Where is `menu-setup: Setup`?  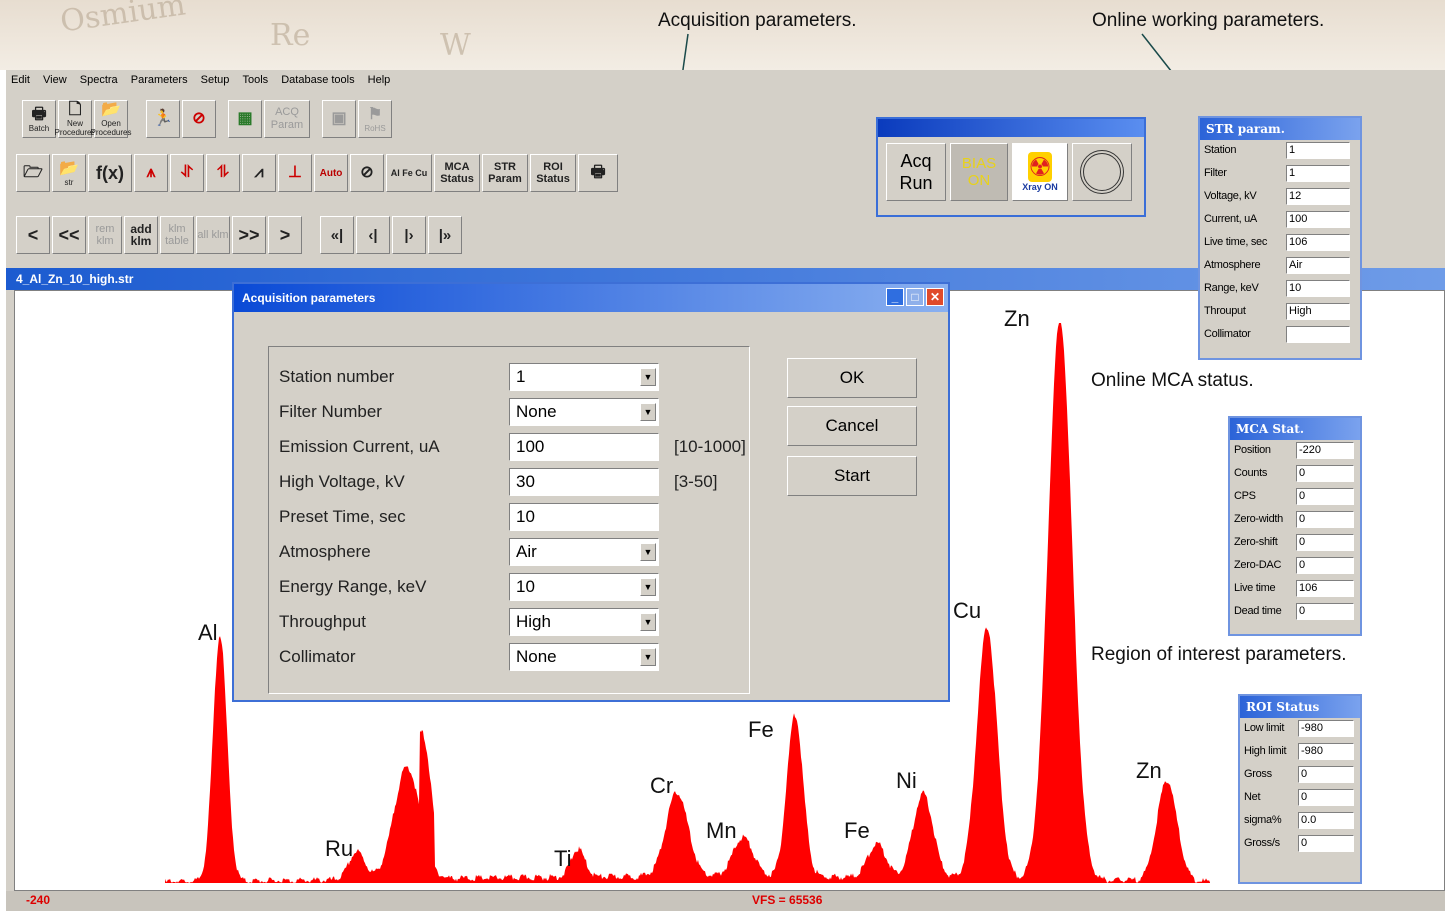 menu-setup: Setup is located at coordinates (215, 80).